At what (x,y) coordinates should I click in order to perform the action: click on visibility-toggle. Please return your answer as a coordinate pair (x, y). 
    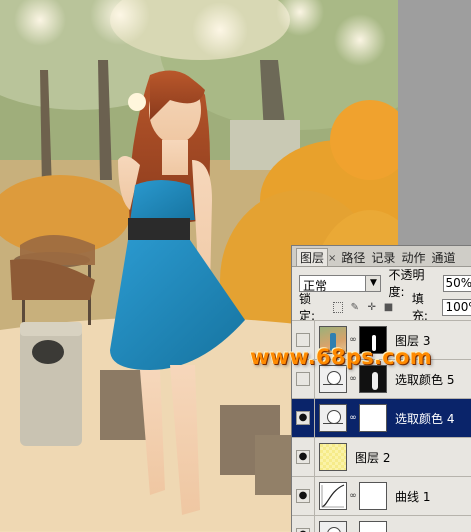
    Looking at the image, I should click on (303, 379).